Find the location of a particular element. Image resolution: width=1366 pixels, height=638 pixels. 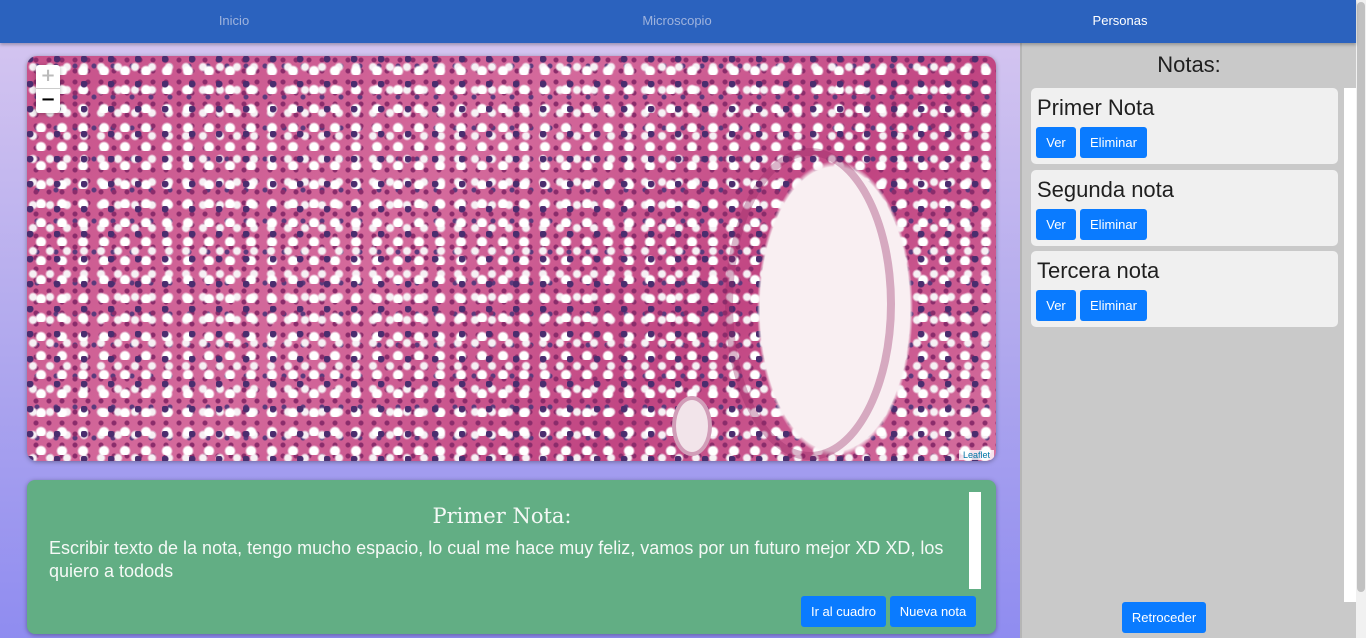

map-attribution-link: Leaflet is located at coordinates (976, 455).